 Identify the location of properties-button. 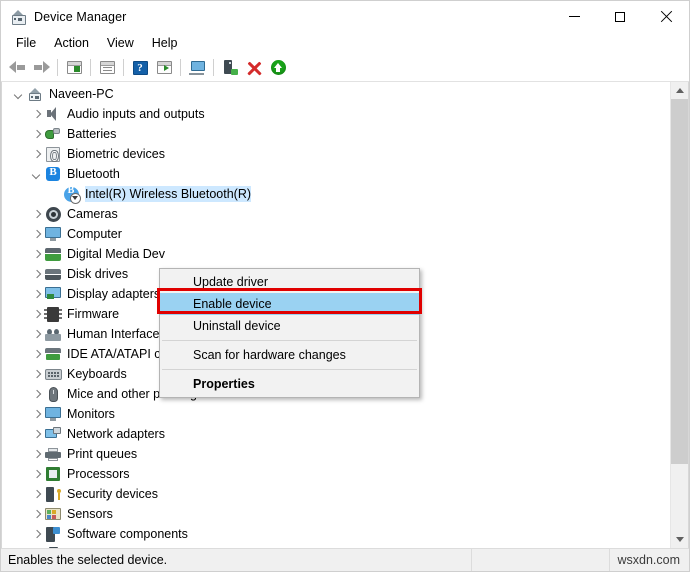
(107, 67).